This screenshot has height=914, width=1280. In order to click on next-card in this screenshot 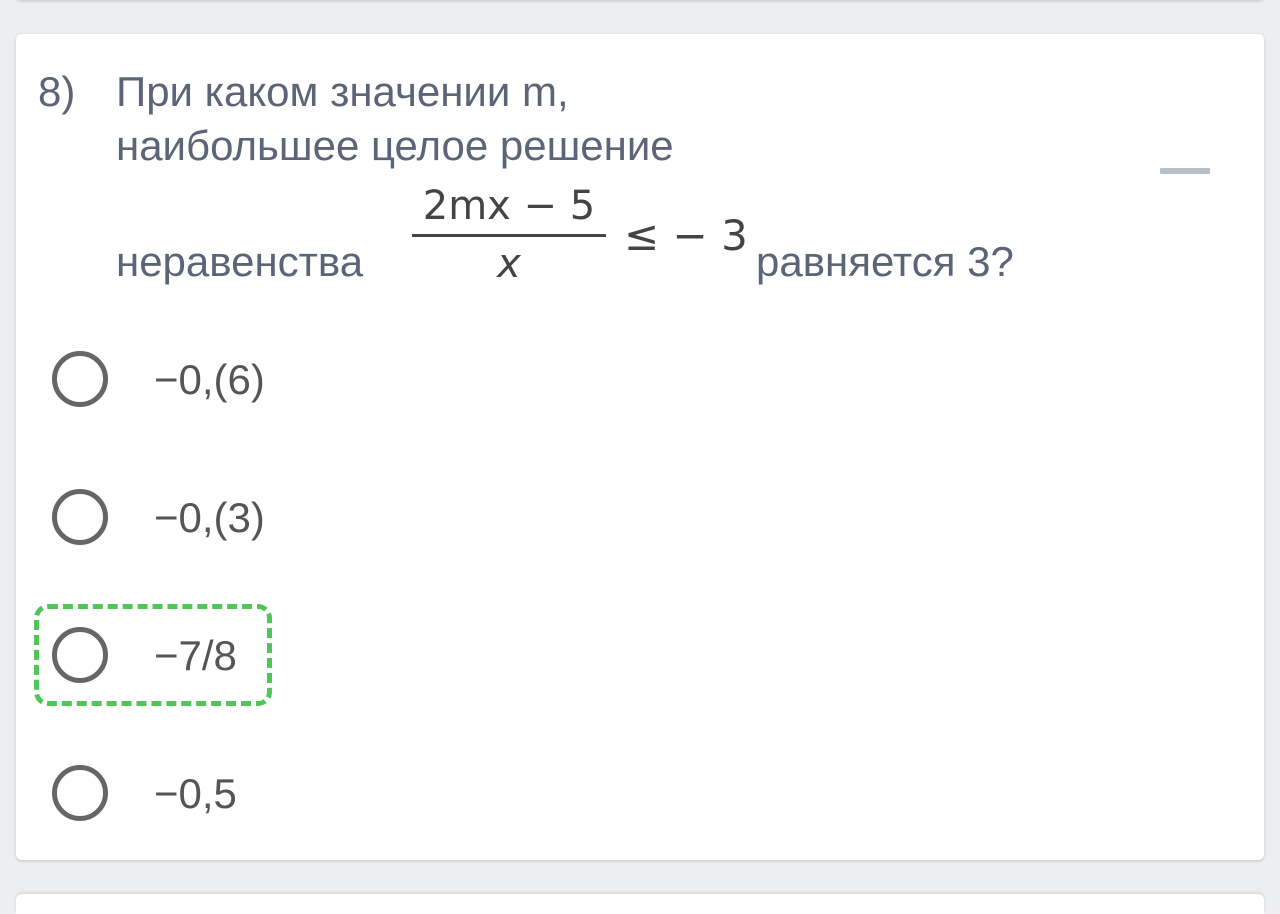, I will do `click(640, 904)`.